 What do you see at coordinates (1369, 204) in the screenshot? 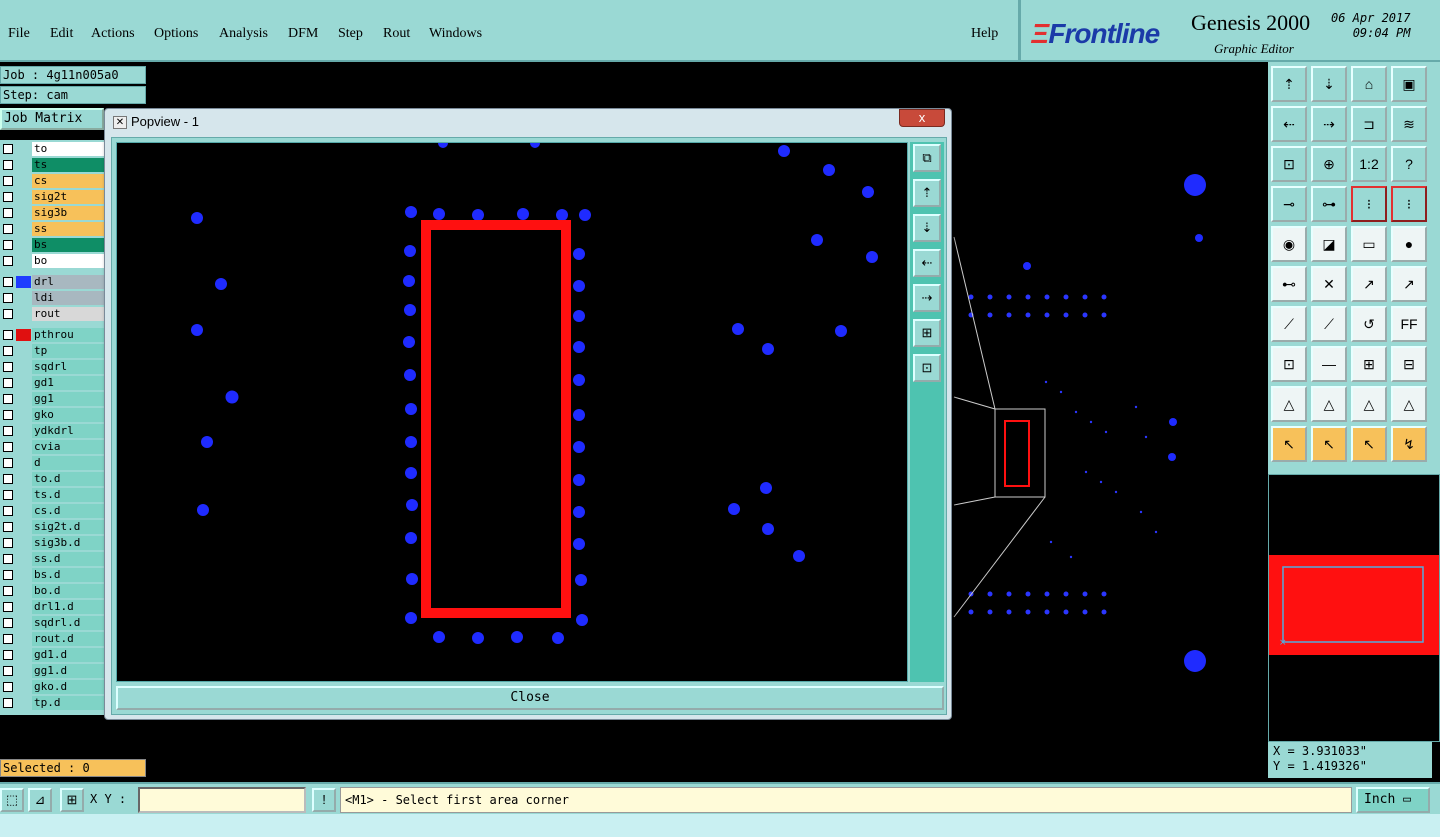
I see `net-icon: ⁝` at bounding box center [1369, 204].